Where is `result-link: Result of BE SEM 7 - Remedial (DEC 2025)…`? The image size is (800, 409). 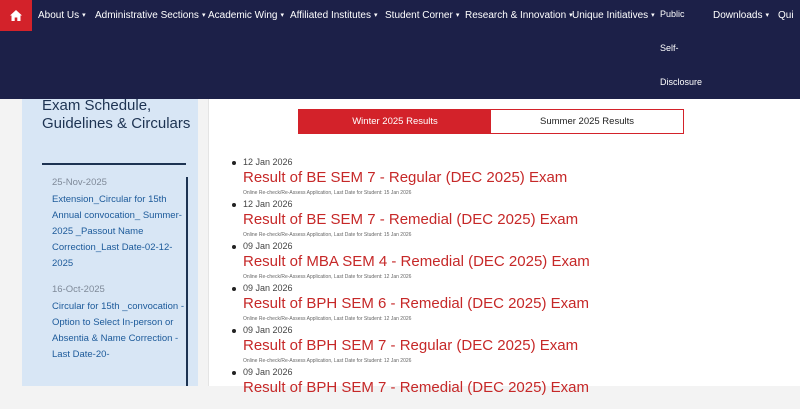 result-link: Result of BE SEM 7 - Remedial (DEC 2025)… is located at coordinates (410, 219).